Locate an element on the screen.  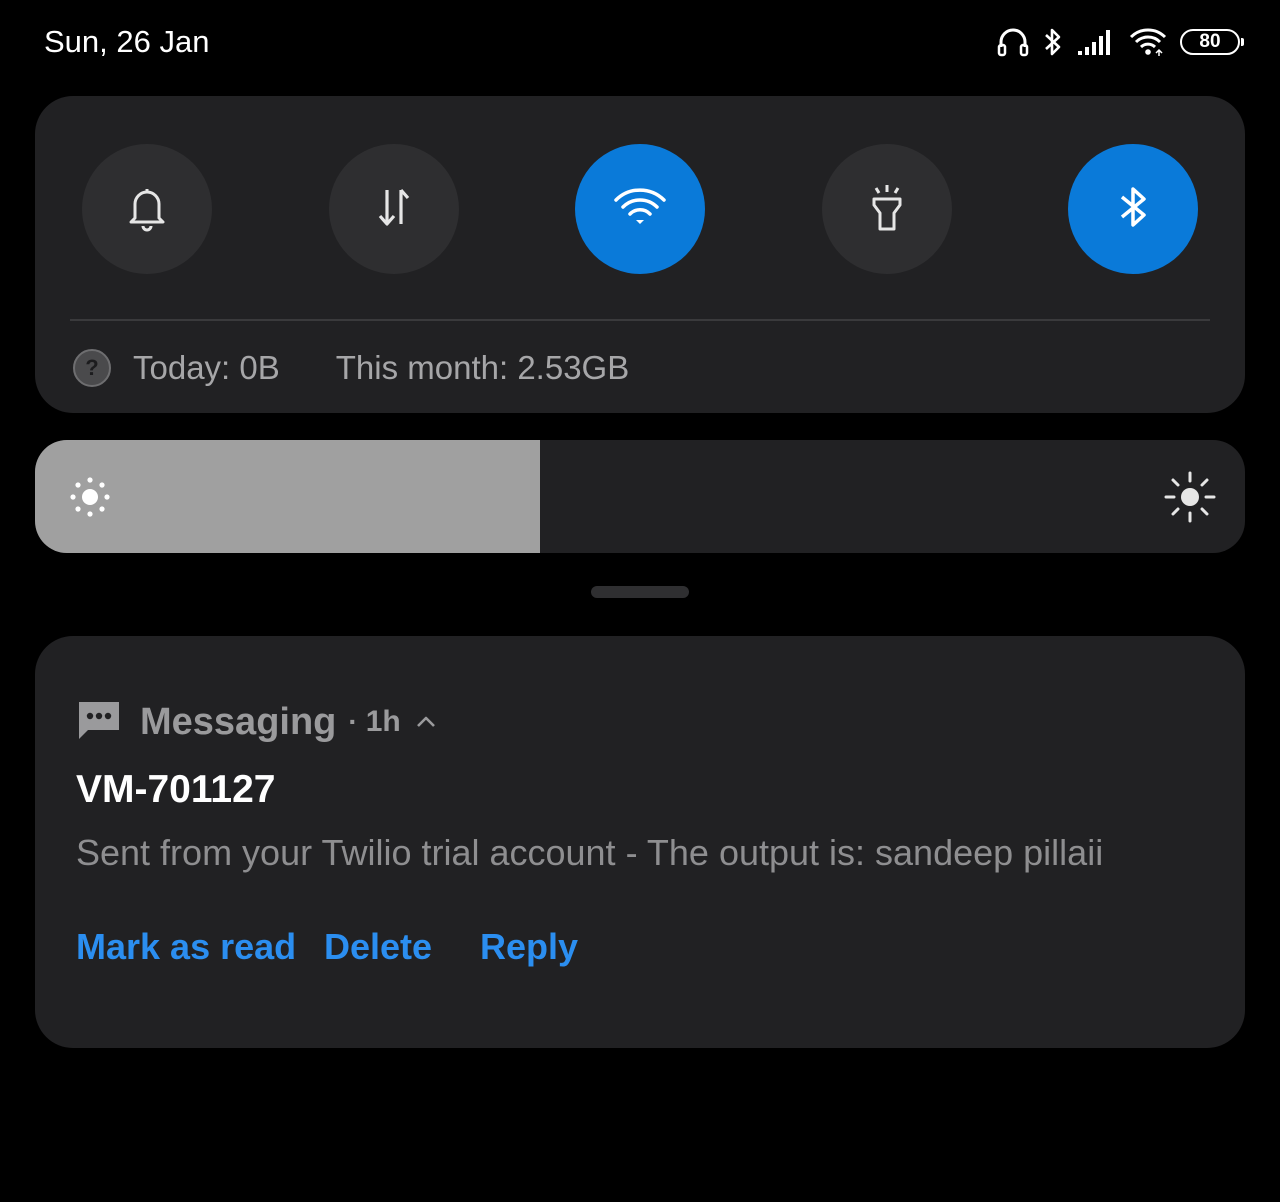
battery-icon: 80 is located at coordinates (1212, 42).